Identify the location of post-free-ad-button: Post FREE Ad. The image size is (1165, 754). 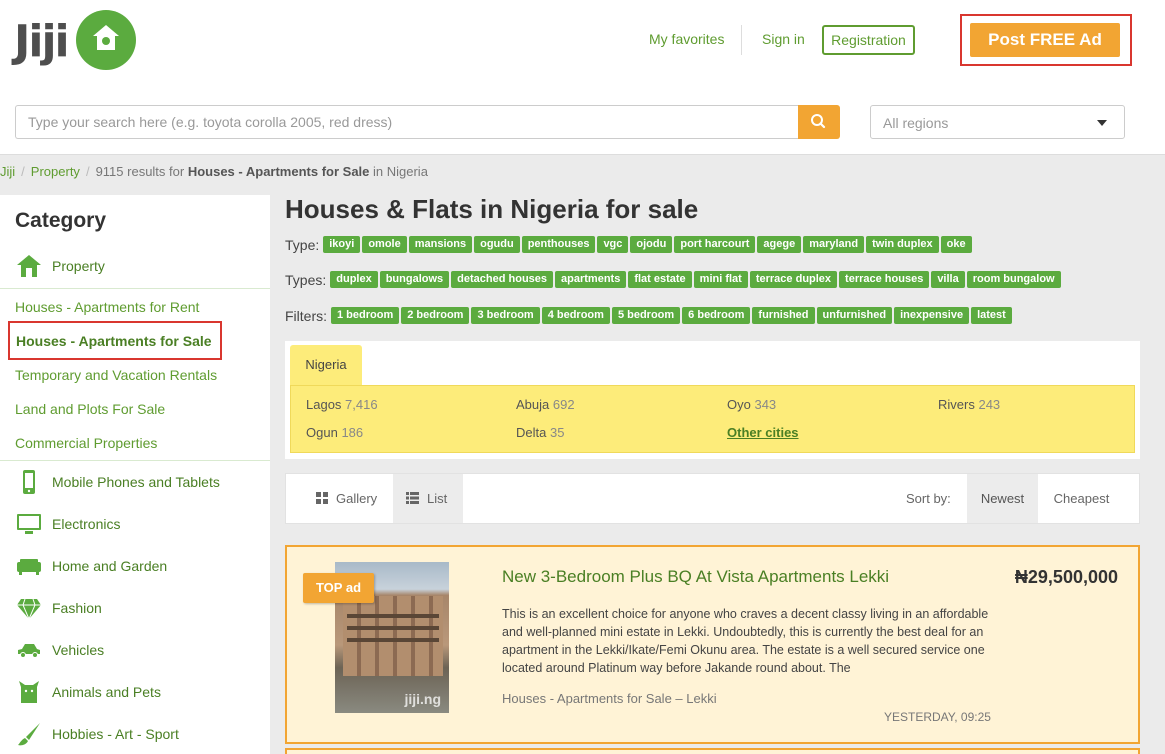
(1045, 40).